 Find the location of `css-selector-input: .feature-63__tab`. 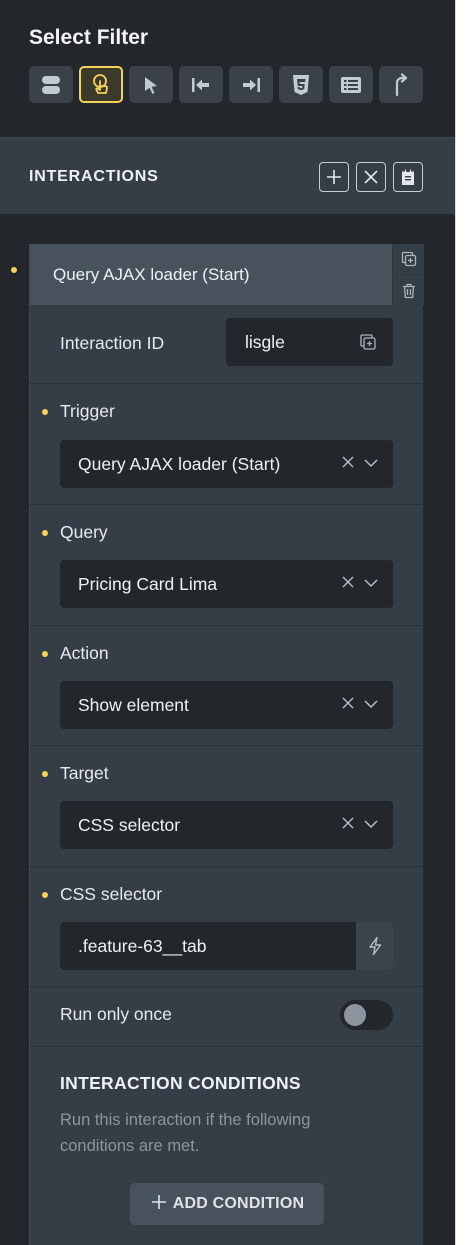

css-selector-input: .feature-63__tab is located at coordinates (226, 946).